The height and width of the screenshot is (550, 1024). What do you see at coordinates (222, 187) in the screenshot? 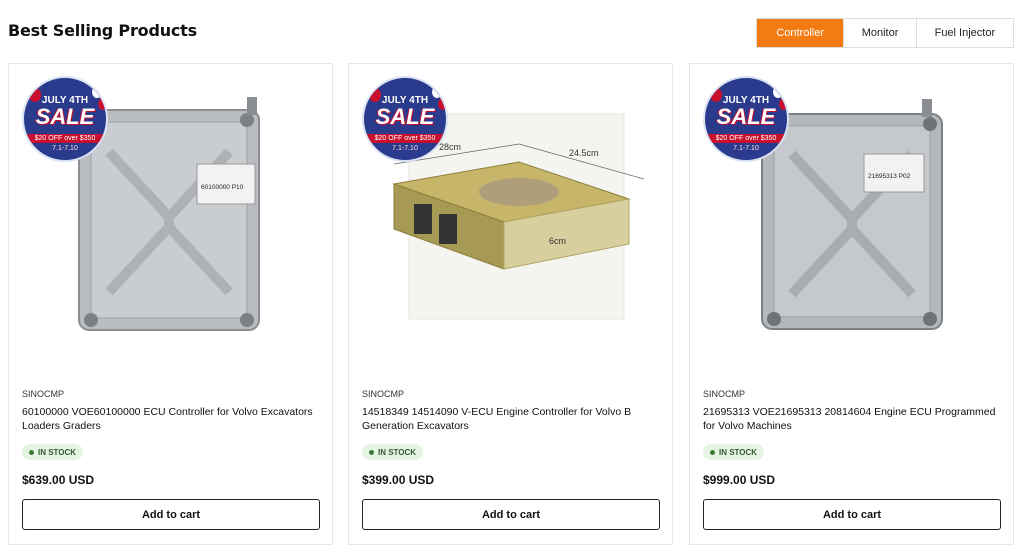
I see `svg-text: 60100000 P10` at bounding box center [222, 187].